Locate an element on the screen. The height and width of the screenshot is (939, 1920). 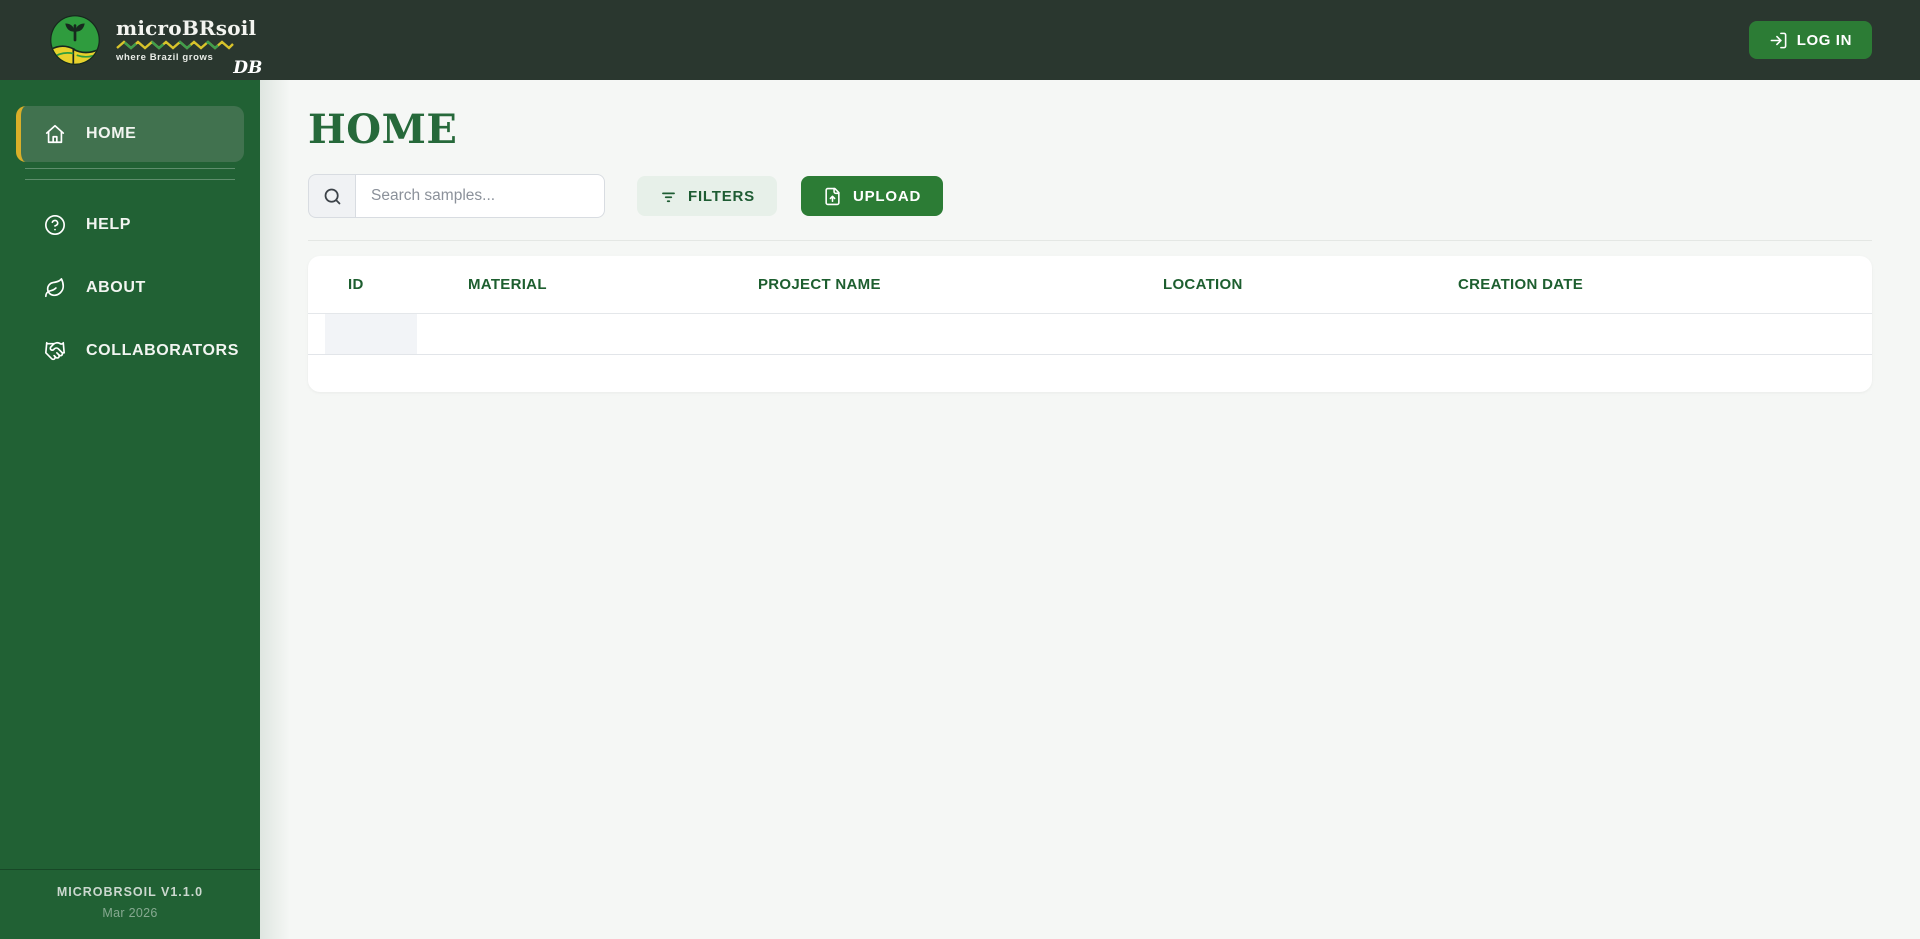
sidebar-item-help: HELP is located at coordinates (130, 225).